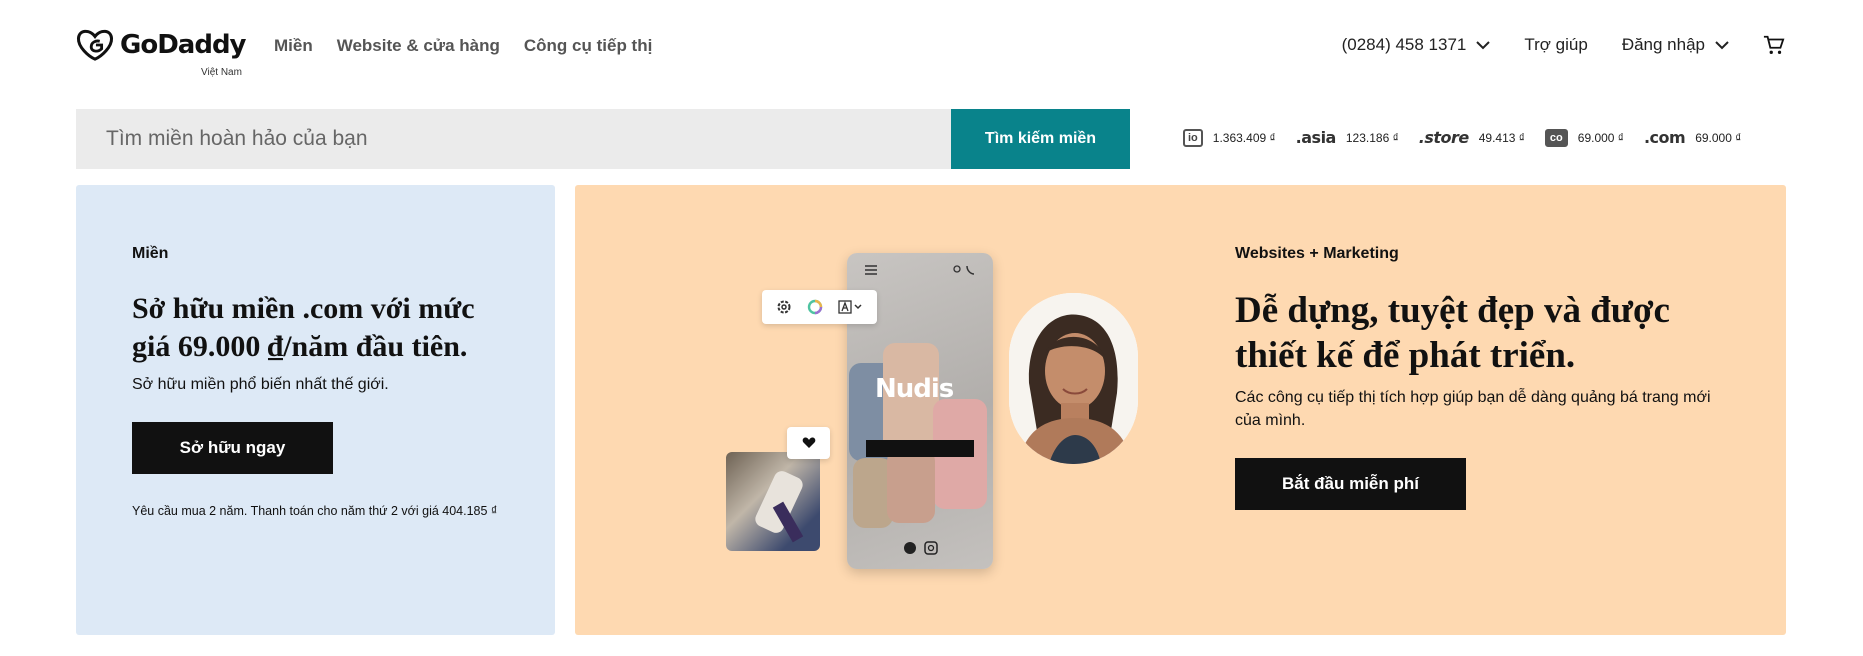  Describe the element at coordinates (814, 307) in the screenshot. I see `color-picker-icon` at that location.